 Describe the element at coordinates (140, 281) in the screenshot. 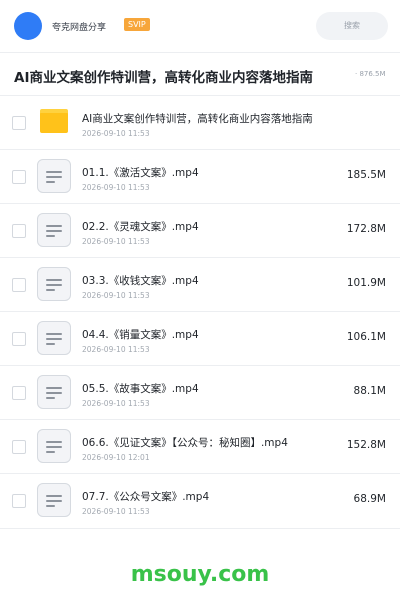

I see `file-name: 03.3.《收钱文案》.mp4` at that location.